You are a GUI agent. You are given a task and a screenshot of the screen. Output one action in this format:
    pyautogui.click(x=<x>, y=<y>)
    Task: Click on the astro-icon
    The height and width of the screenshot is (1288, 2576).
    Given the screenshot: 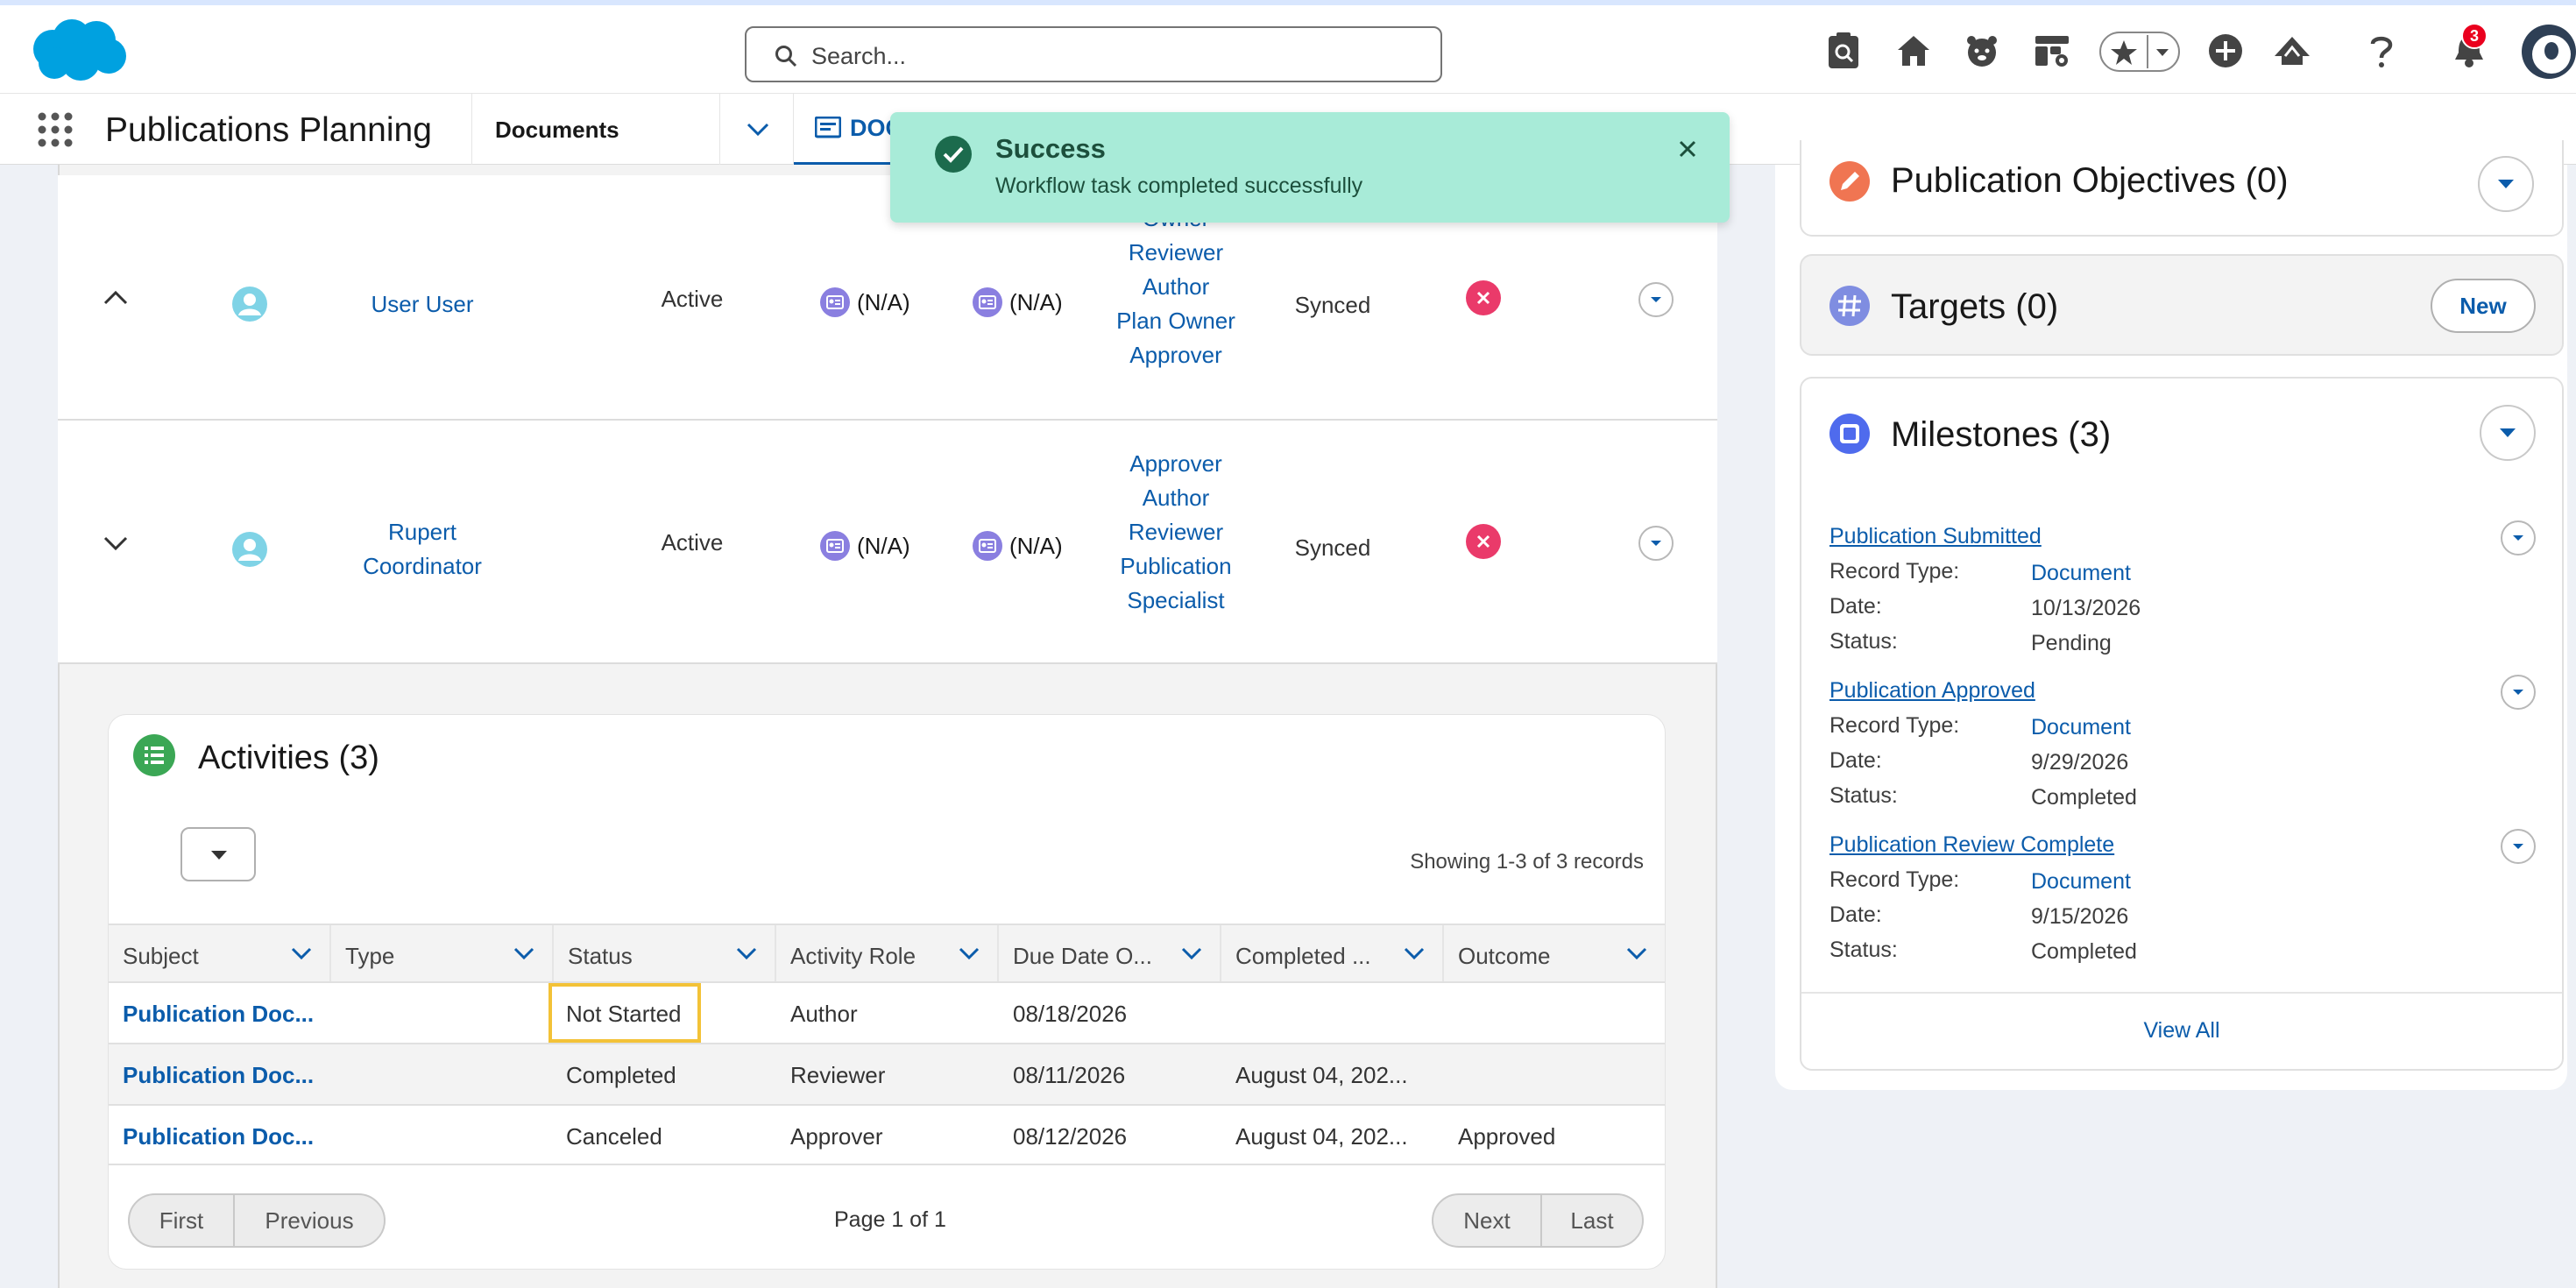 What is the action you would take?
    pyautogui.click(x=1982, y=51)
    